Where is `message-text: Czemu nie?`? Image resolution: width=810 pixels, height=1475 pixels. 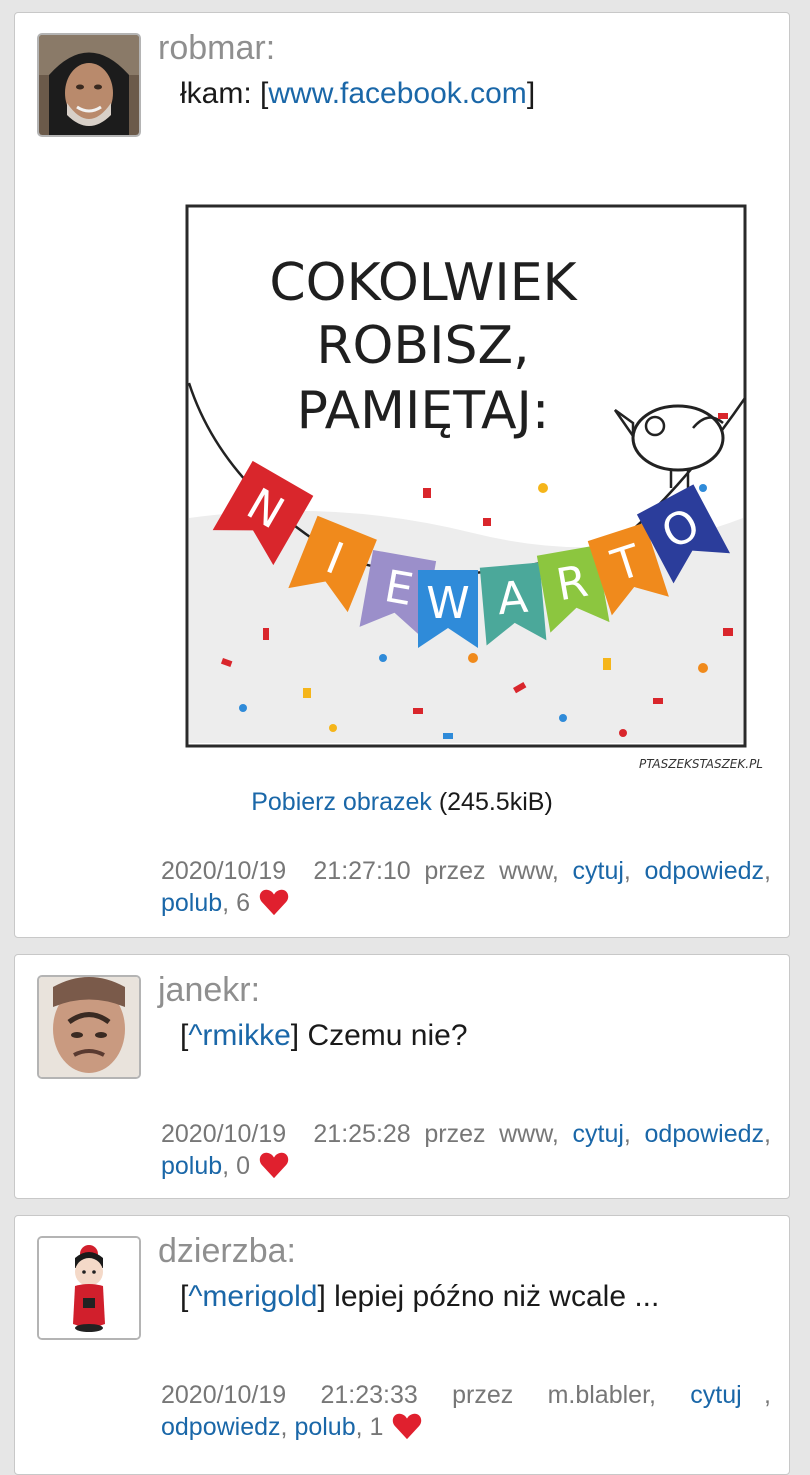 message-text: Czemu nie? is located at coordinates (387, 1035).